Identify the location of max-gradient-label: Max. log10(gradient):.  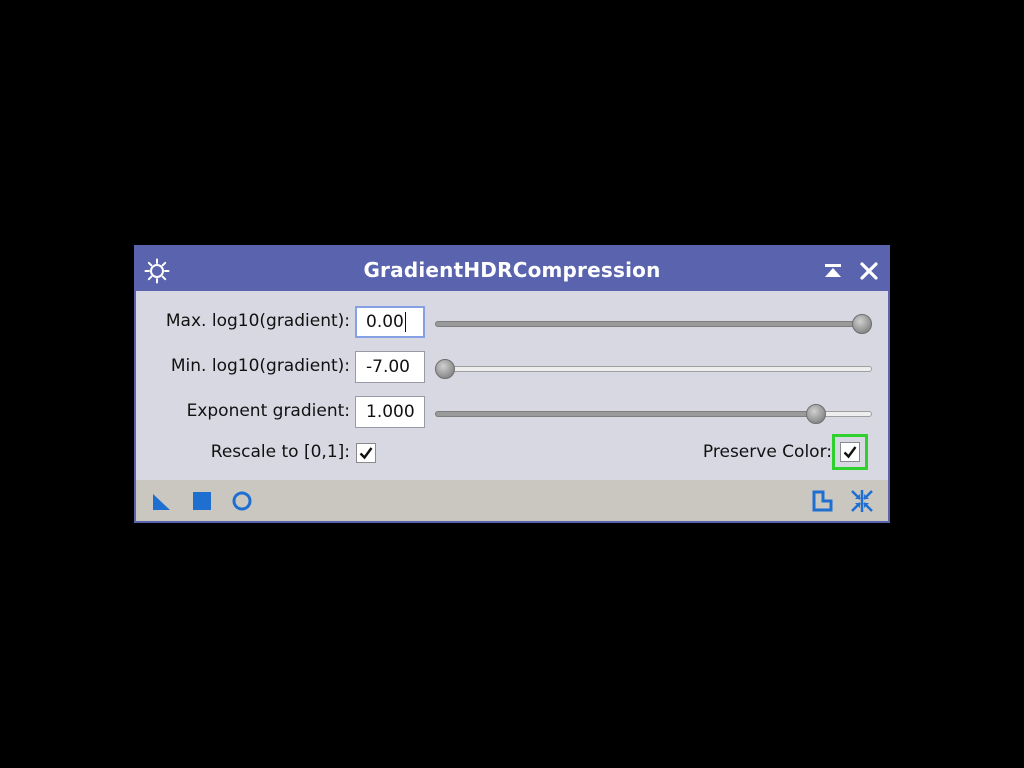
(257, 321).